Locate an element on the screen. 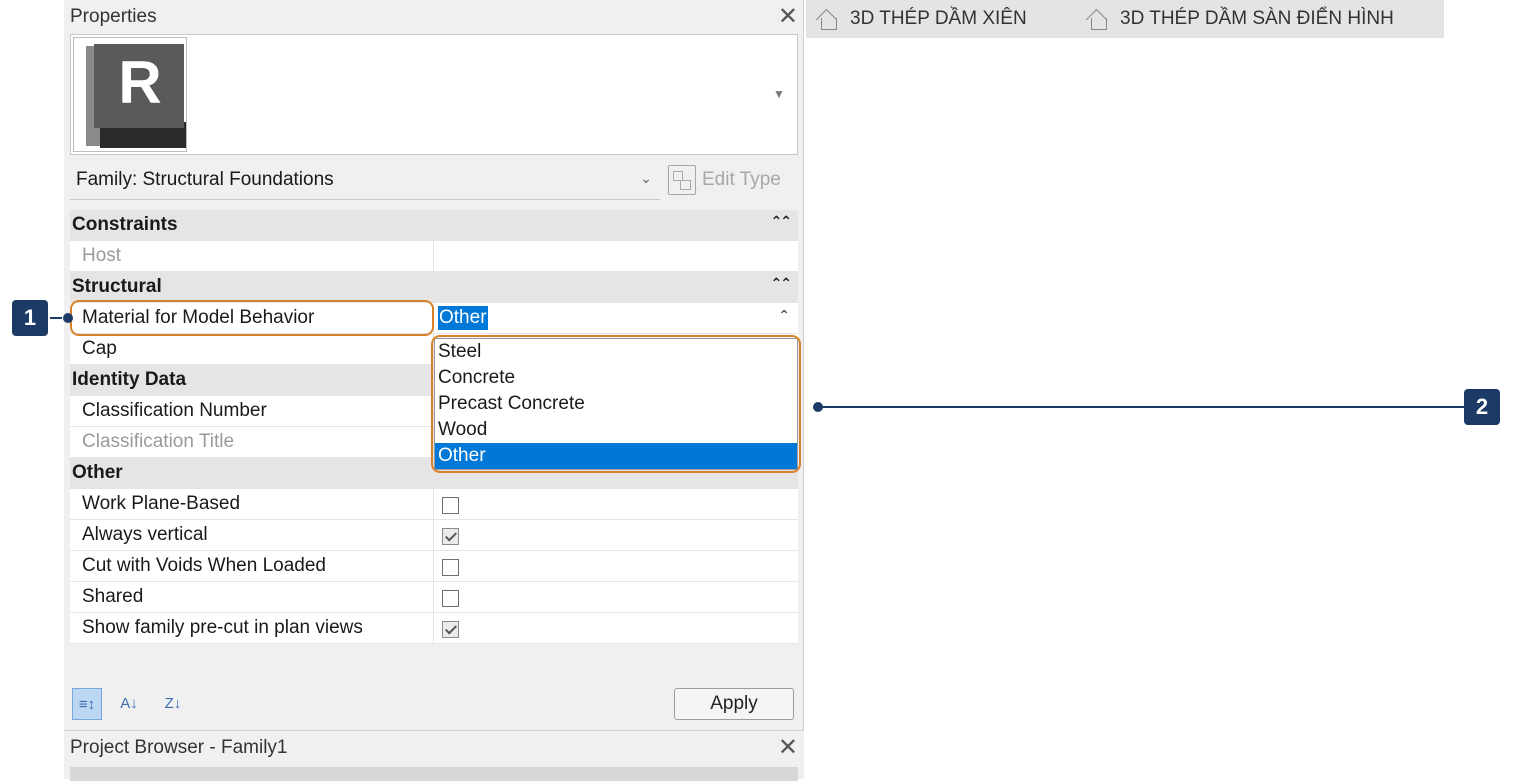 Image resolution: width=1520 pixels, height=781 pixels. row-show-precut: Show family pre-cut in plan views is located at coordinates (434, 628).